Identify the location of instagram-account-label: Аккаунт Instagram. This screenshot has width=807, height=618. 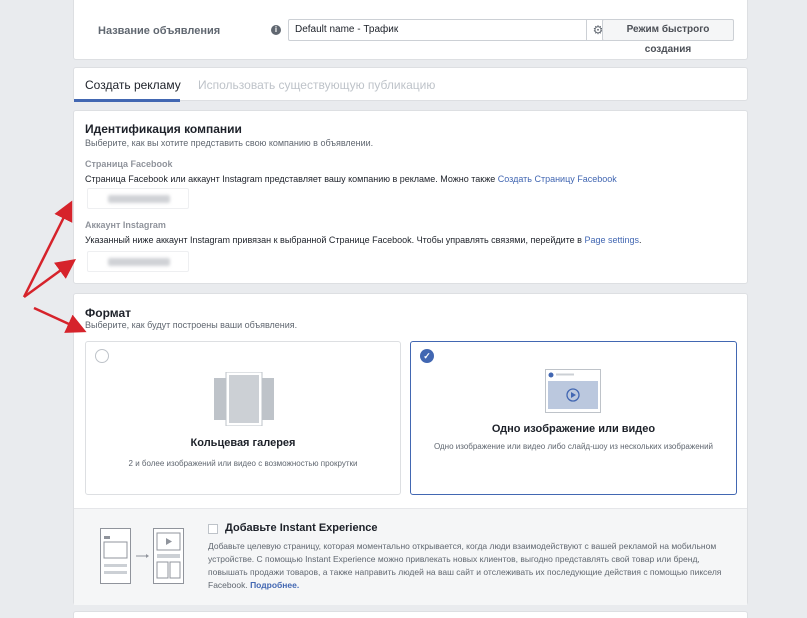
(125, 225).